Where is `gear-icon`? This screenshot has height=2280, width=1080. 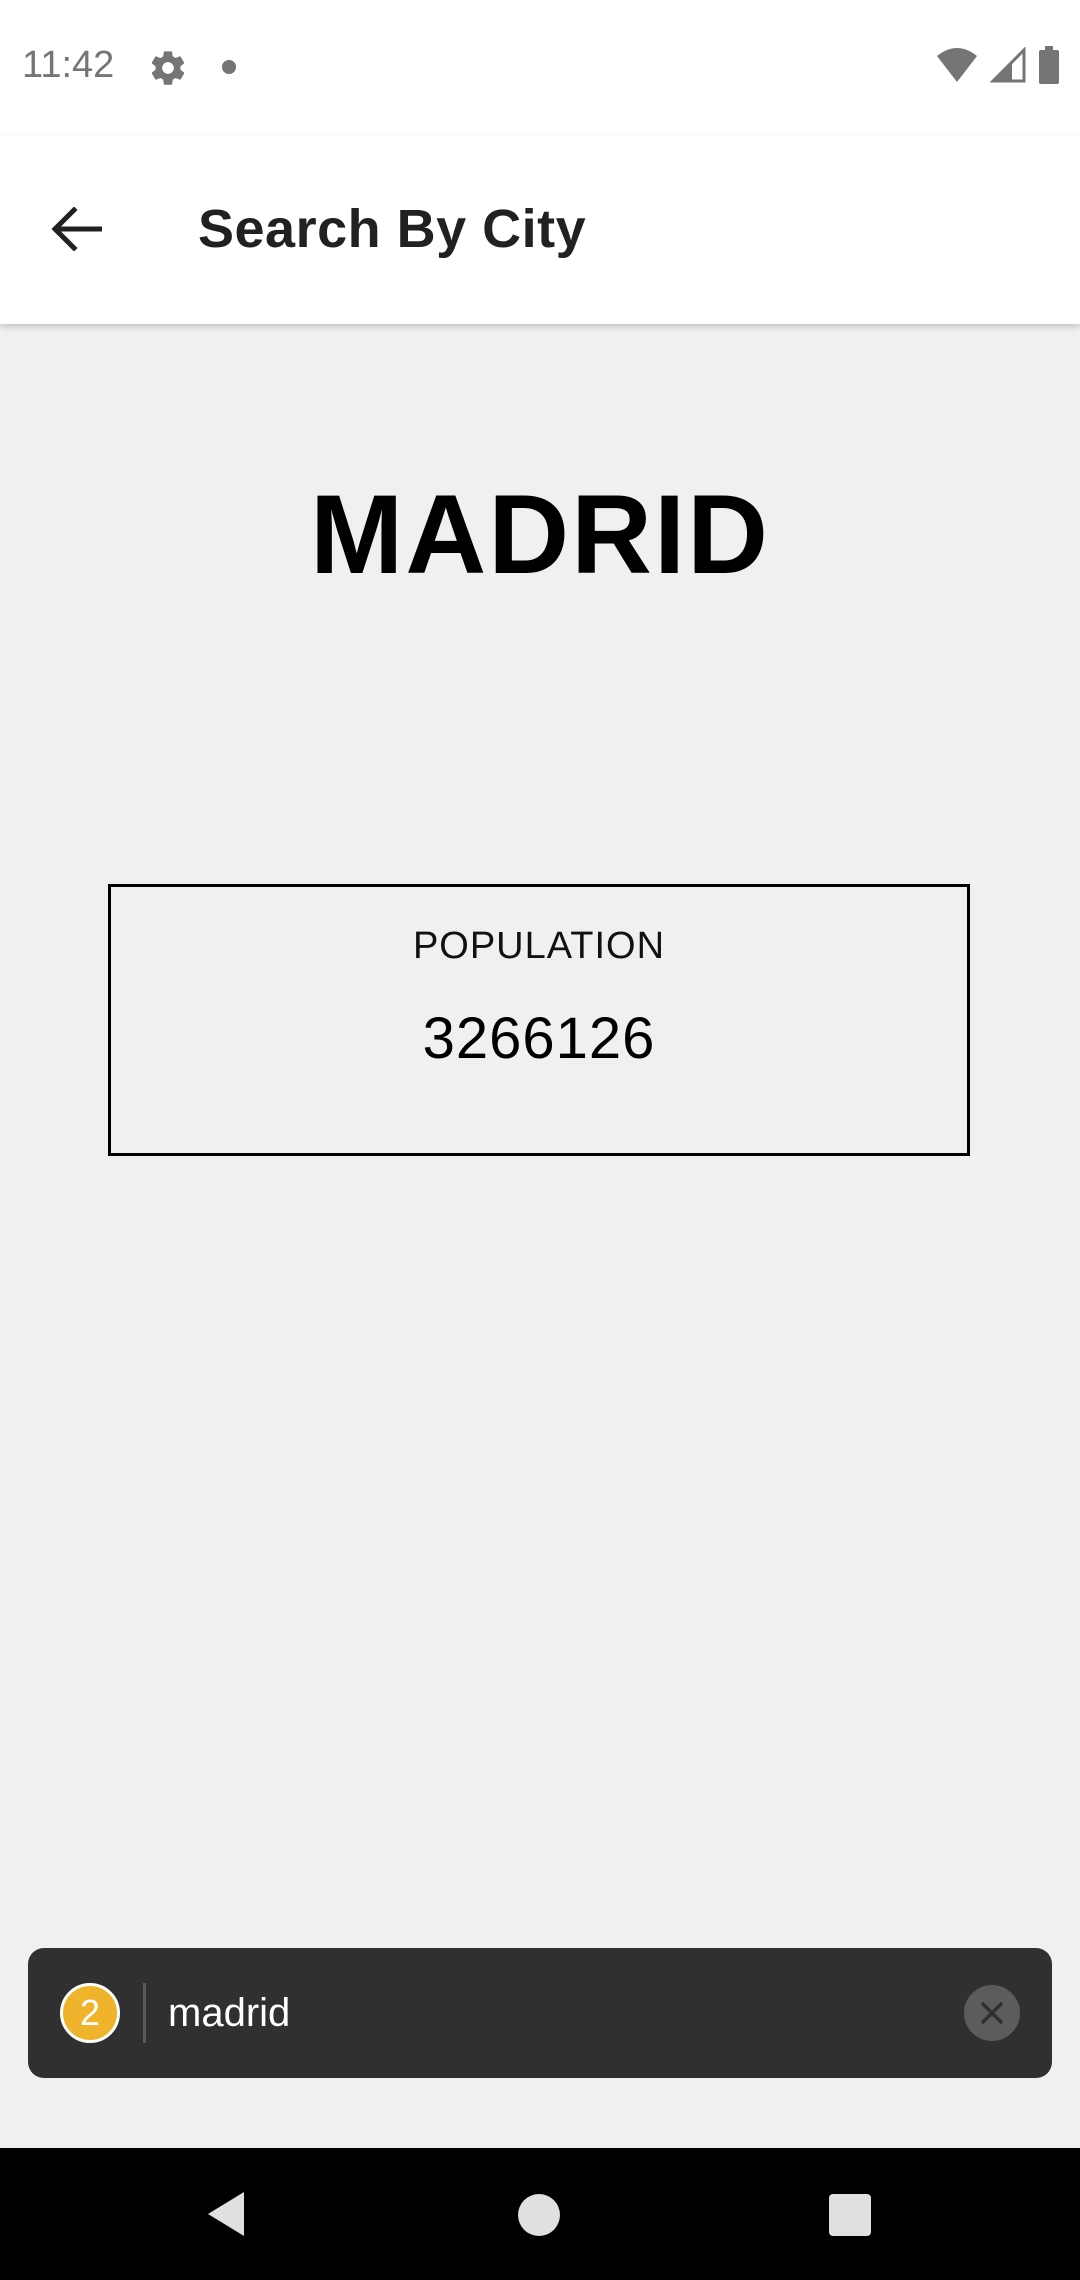
gear-icon is located at coordinates (168, 68).